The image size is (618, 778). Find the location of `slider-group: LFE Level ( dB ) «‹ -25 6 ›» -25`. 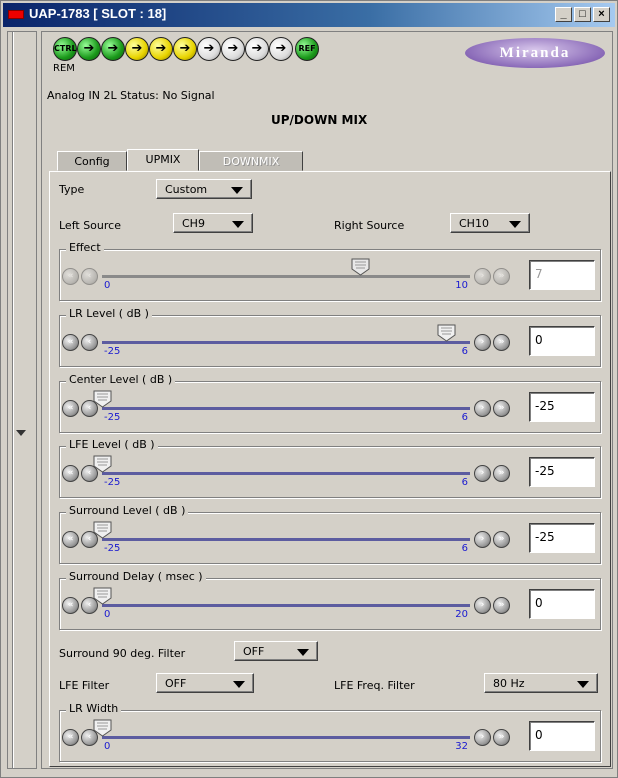

slider-group: LFE Level ( dB ) «‹ -25 6 ›» -25 is located at coordinates (330, 468).